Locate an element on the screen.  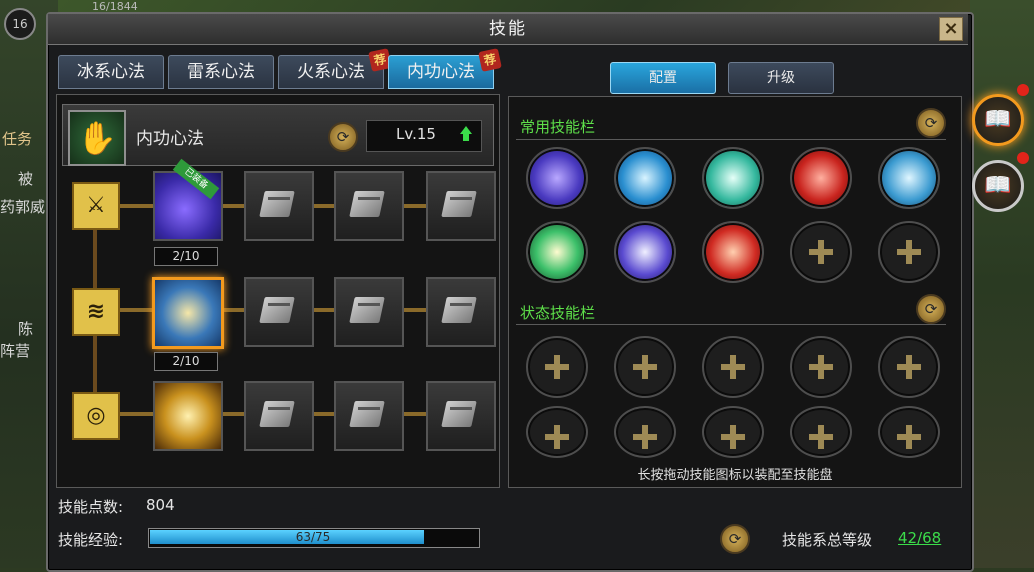
tab-ice: 冰系心法 is located at coordinates (111, 72).